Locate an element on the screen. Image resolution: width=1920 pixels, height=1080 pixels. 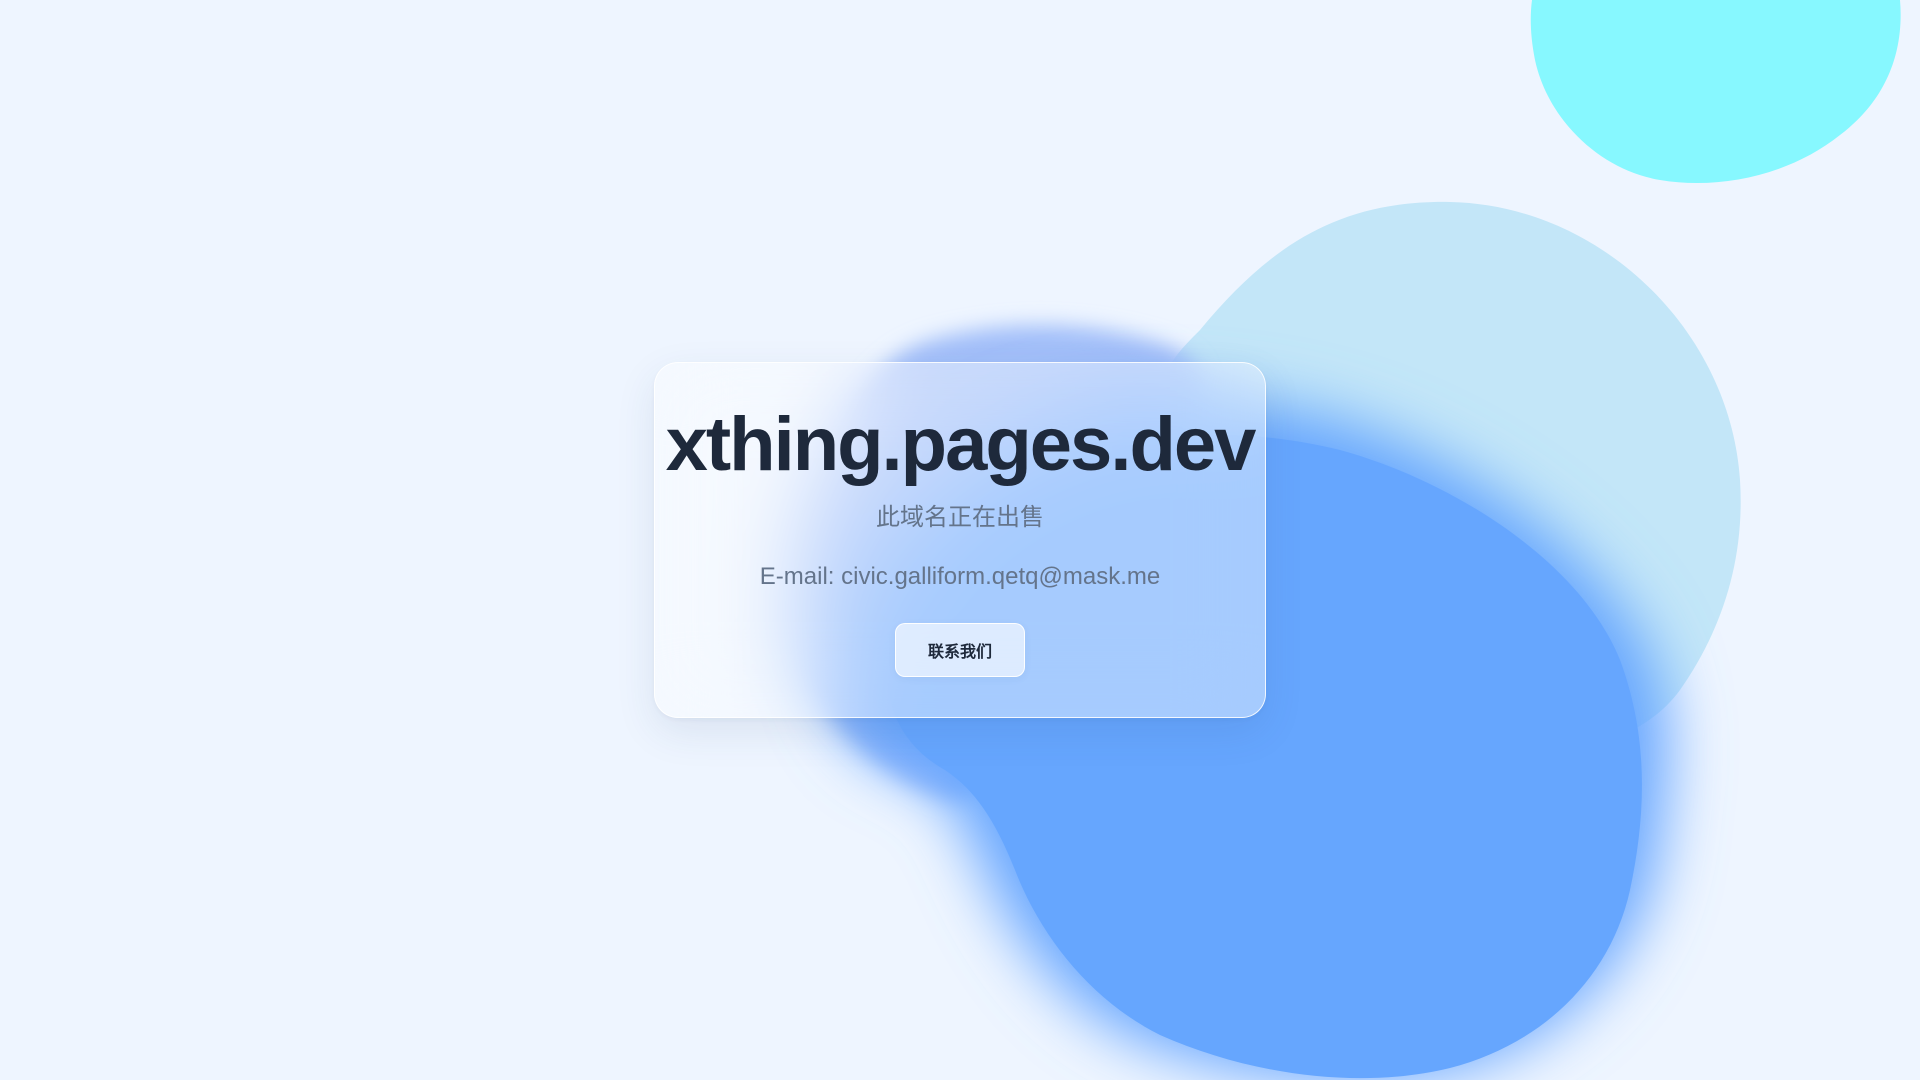
for-sale-text: 此域名正在出售 is located at coordinates (960, 517).